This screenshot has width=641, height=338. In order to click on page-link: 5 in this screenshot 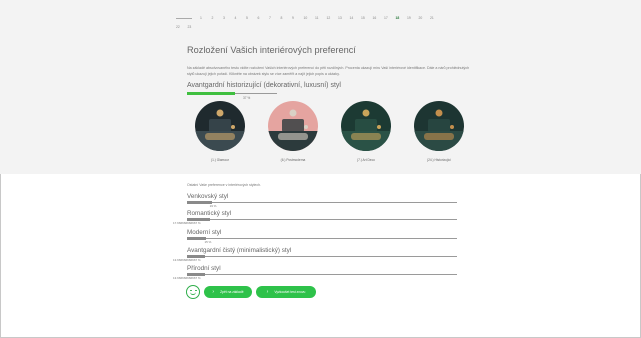, I will do `click(252, 18)`.